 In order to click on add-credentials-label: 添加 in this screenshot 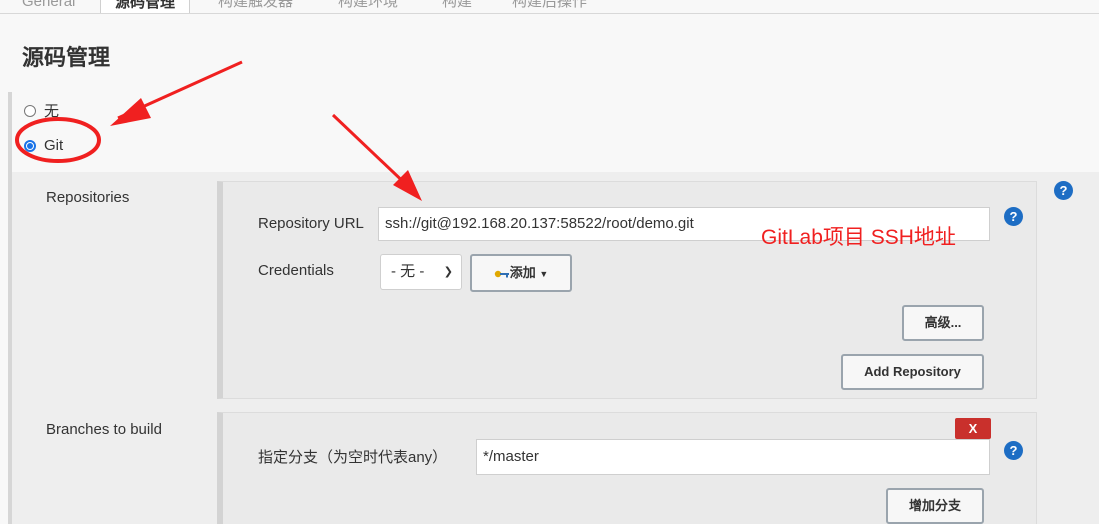, I will do `click(522, 272)`.